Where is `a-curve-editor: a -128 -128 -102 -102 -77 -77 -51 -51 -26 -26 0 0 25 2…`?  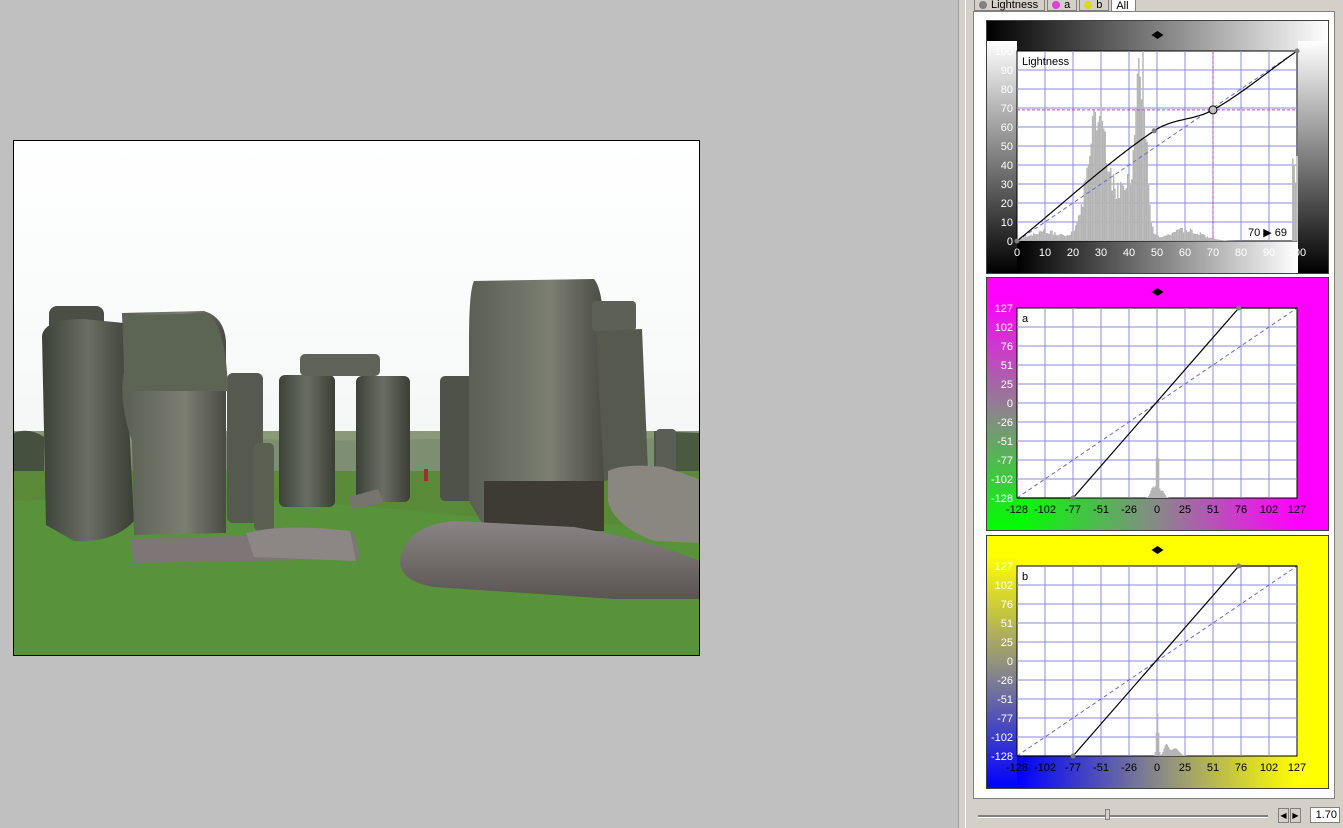 a-curve-editor: a -128 -128 -102 -102 -77 -77 -51 -51 -26 -26 0 0 25 2… is located at coordinates (1157, 404).